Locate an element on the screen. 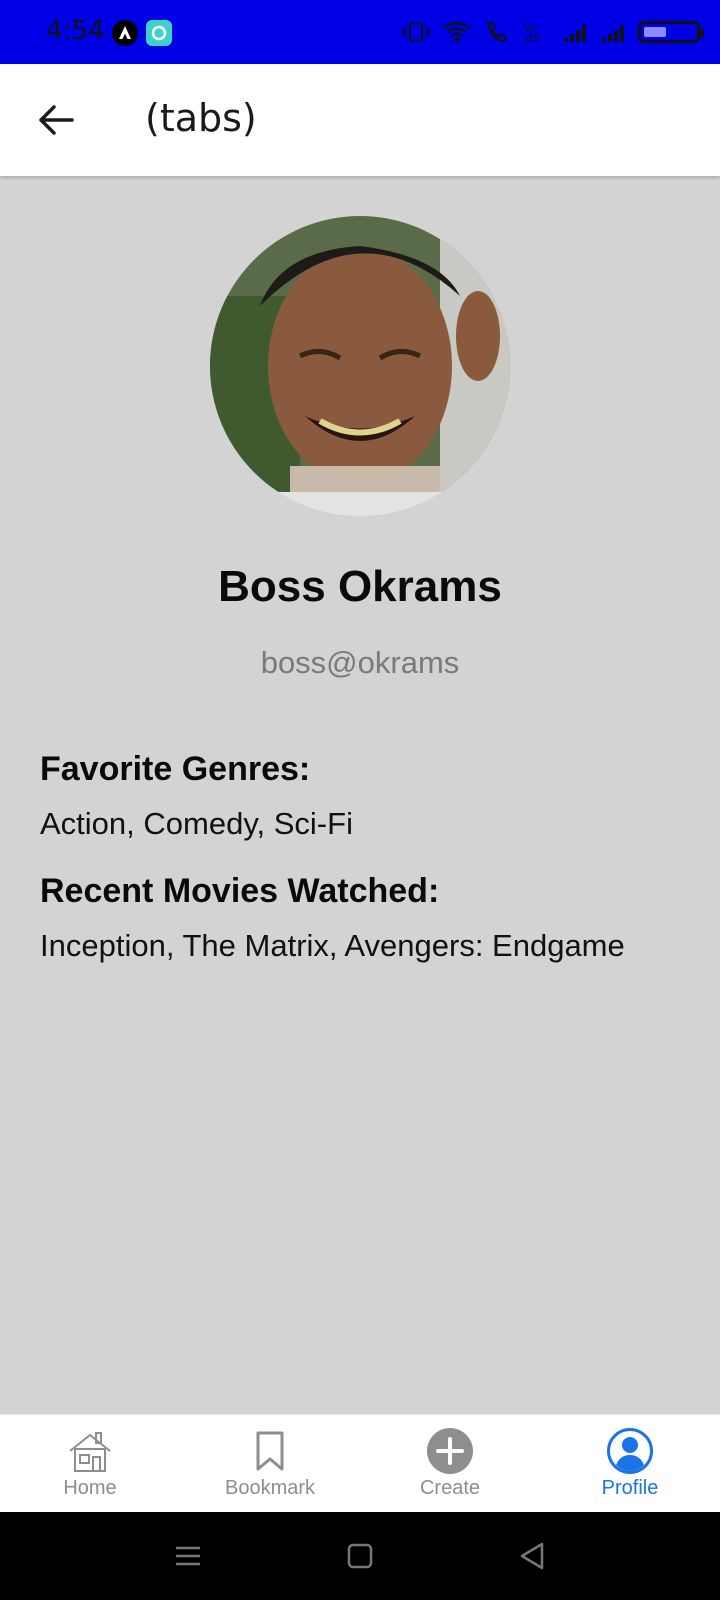  tab-profile: Profile is located at coordinates (630, 1464).